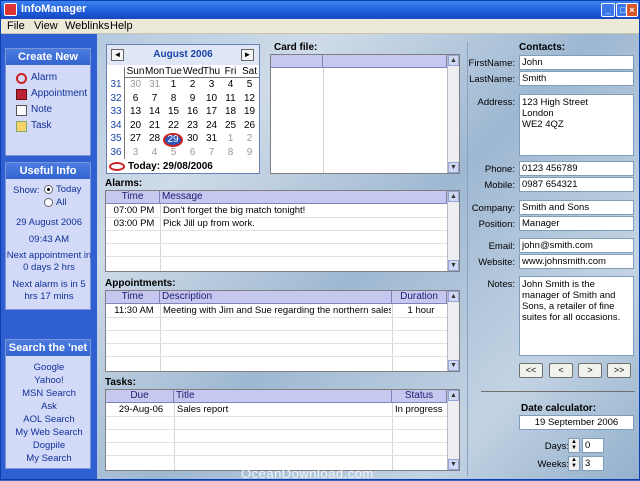 The height and width of the screenshot is (481, 640). I want to click on appointment-row-1-time: 11:30 AM, so click(133, 310).